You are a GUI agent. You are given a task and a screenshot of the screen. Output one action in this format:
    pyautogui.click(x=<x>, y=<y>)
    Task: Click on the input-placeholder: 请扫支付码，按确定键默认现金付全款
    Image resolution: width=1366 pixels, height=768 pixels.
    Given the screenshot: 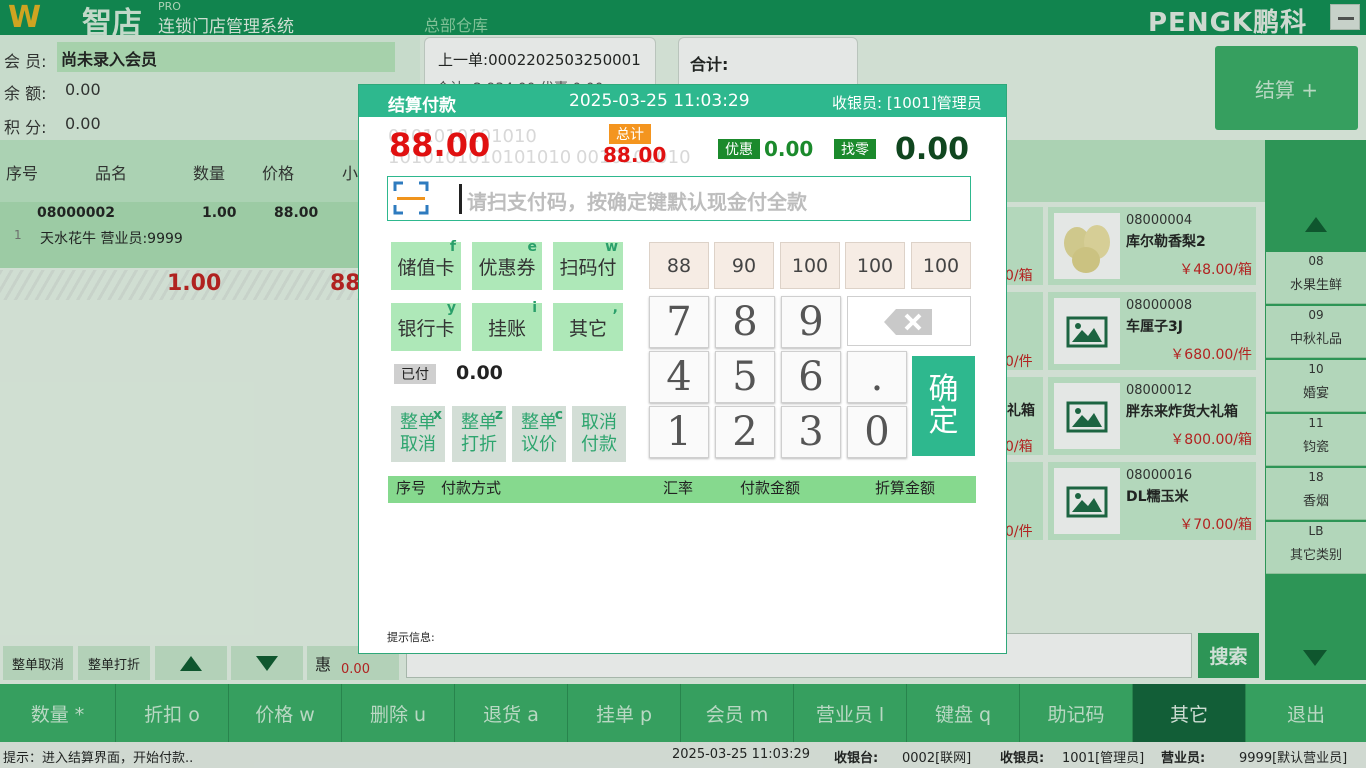 What is the action you would take?
    pyautogui.click(x=637, y=202)
    